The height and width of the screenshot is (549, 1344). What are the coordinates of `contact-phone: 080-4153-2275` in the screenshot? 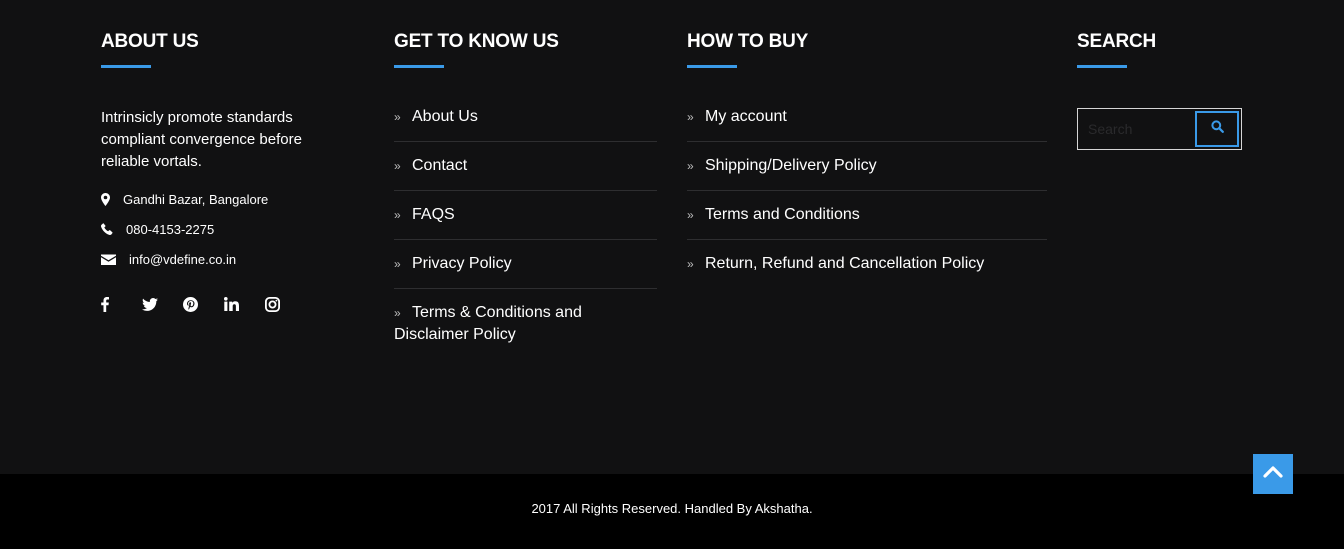 It's located at (221, 229).